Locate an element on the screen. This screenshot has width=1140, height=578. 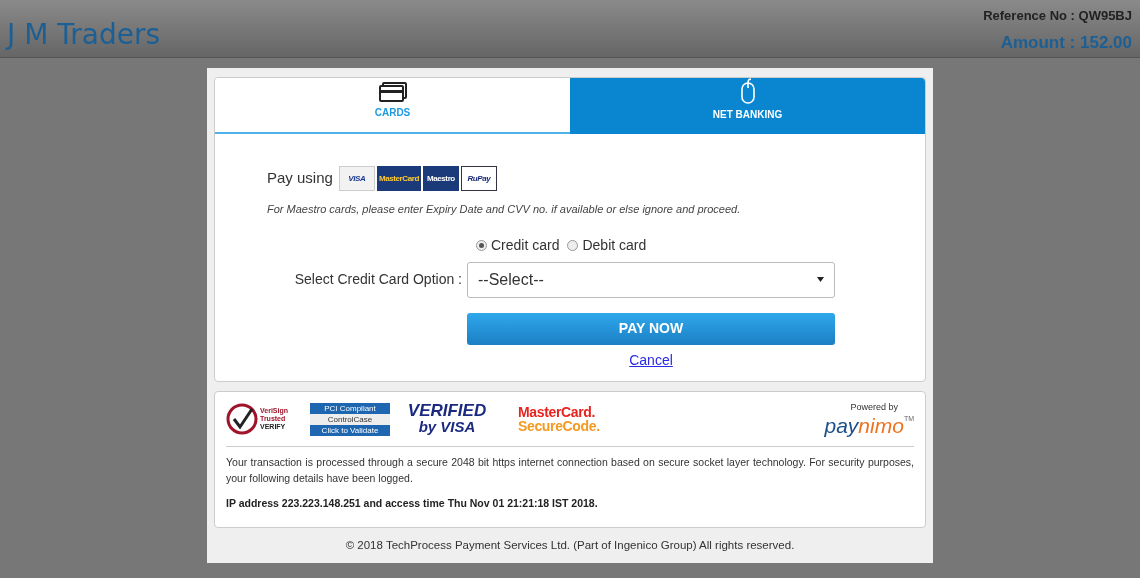
dropdown-caret-icon is located at coordinates (820, 279).